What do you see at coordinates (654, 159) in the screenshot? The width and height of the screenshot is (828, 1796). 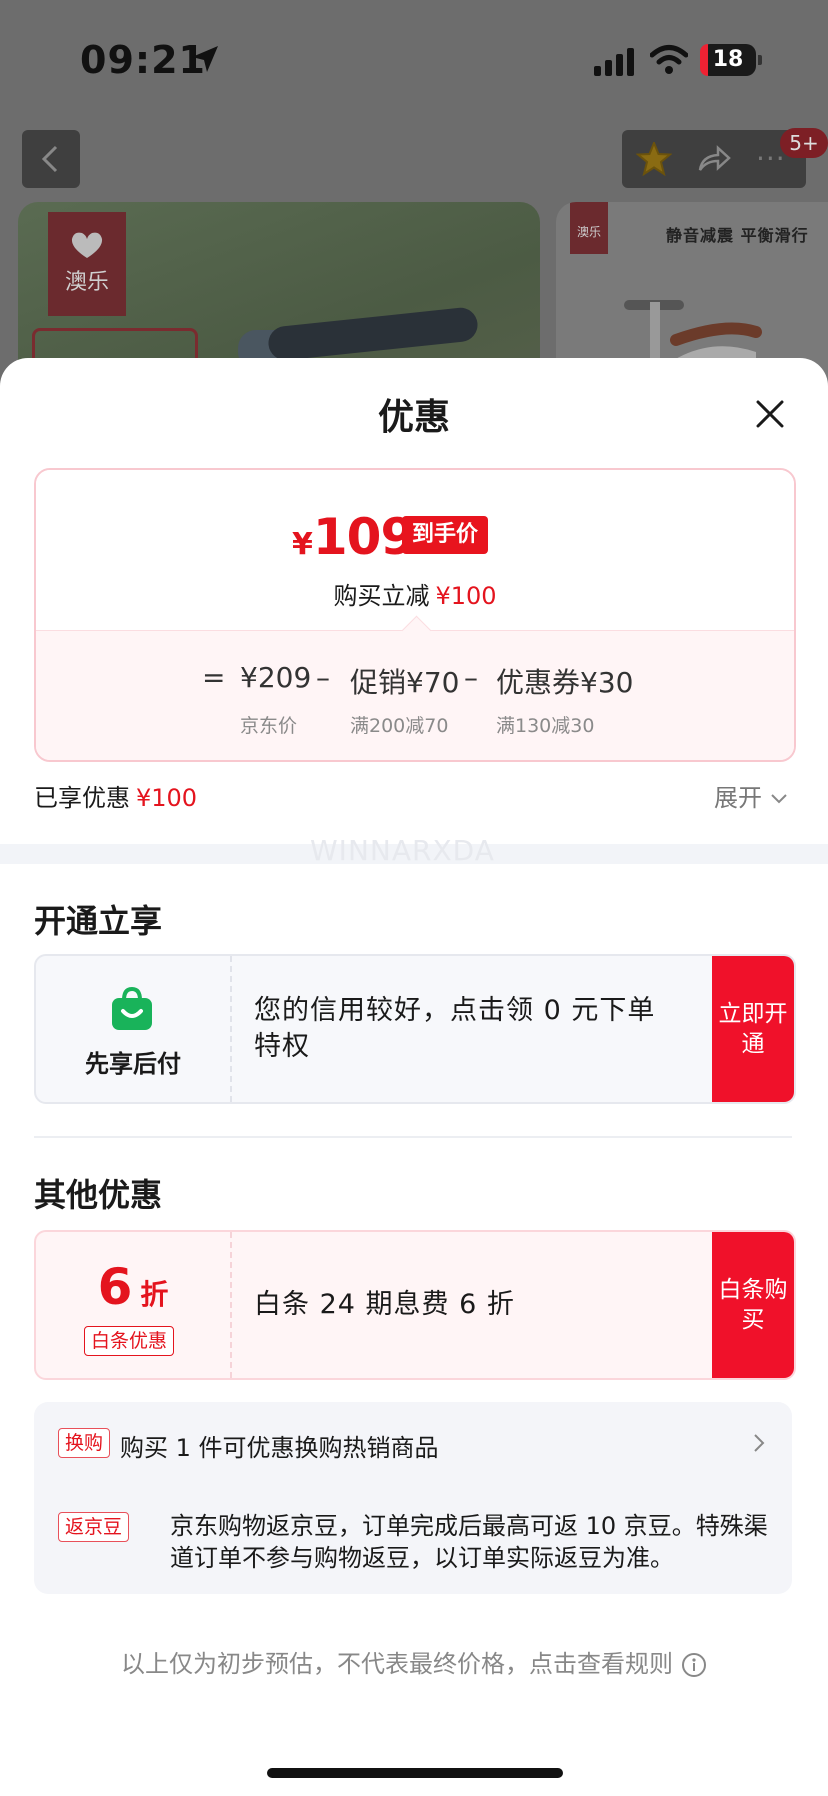 I see `star-icon` at bounding box center [654, 159].